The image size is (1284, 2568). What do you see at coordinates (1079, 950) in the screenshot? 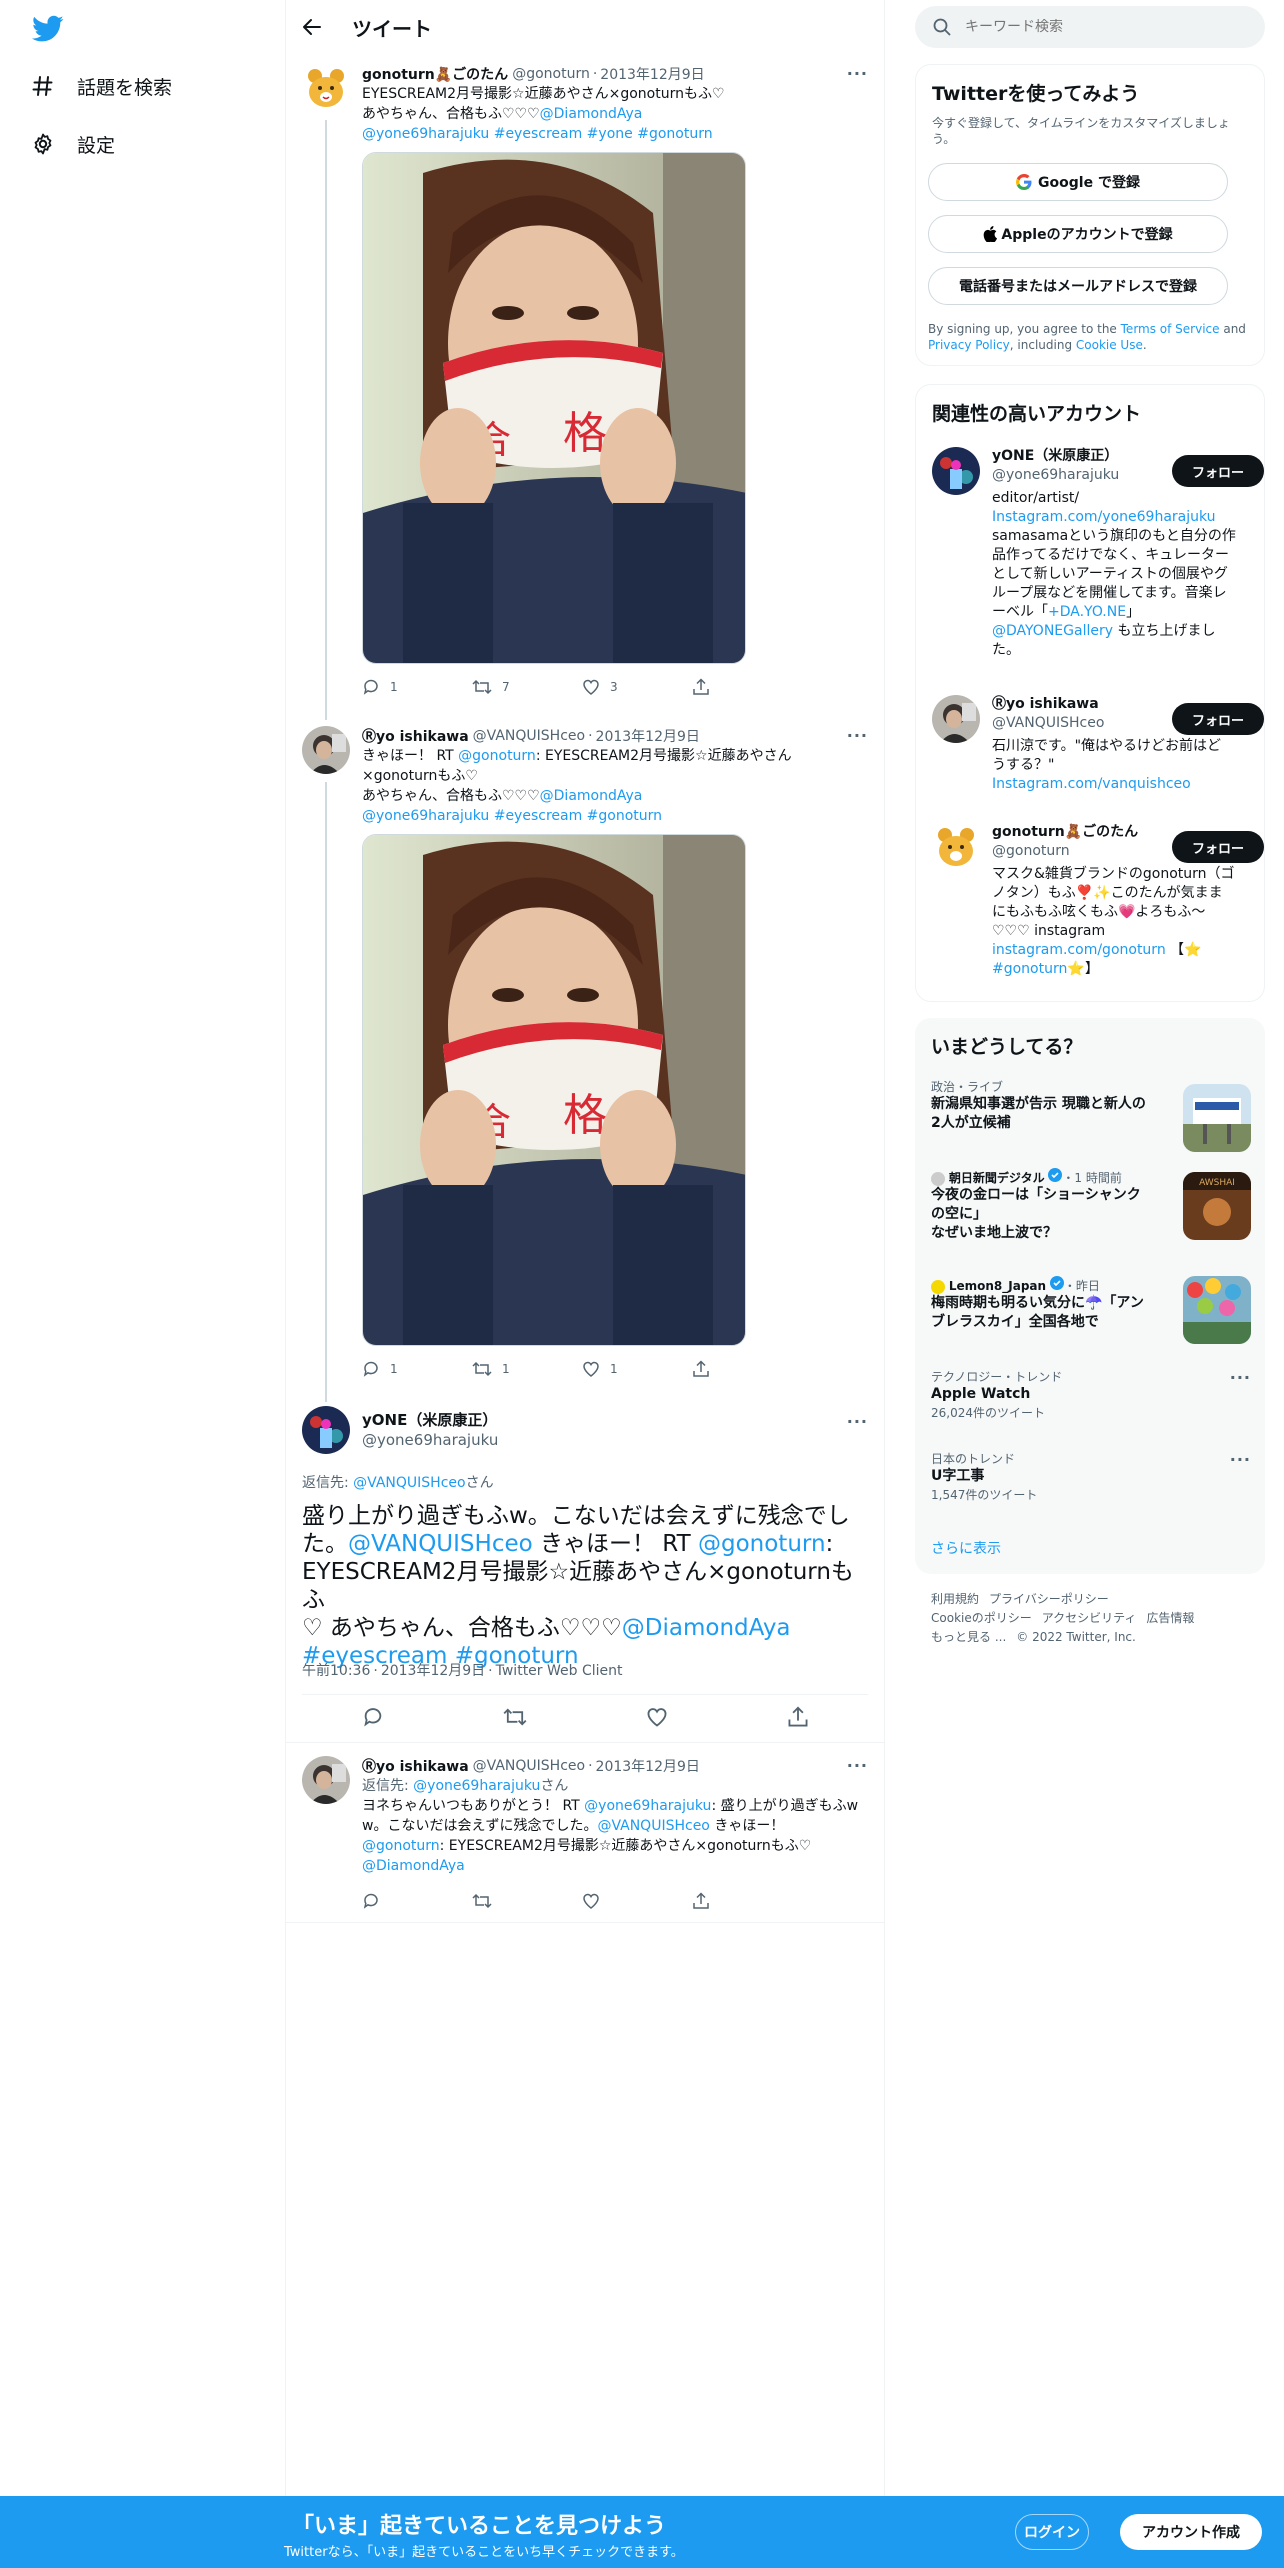
I see `inline-link: instagram.com/gonoturn` at bounding box center [1079, 950].